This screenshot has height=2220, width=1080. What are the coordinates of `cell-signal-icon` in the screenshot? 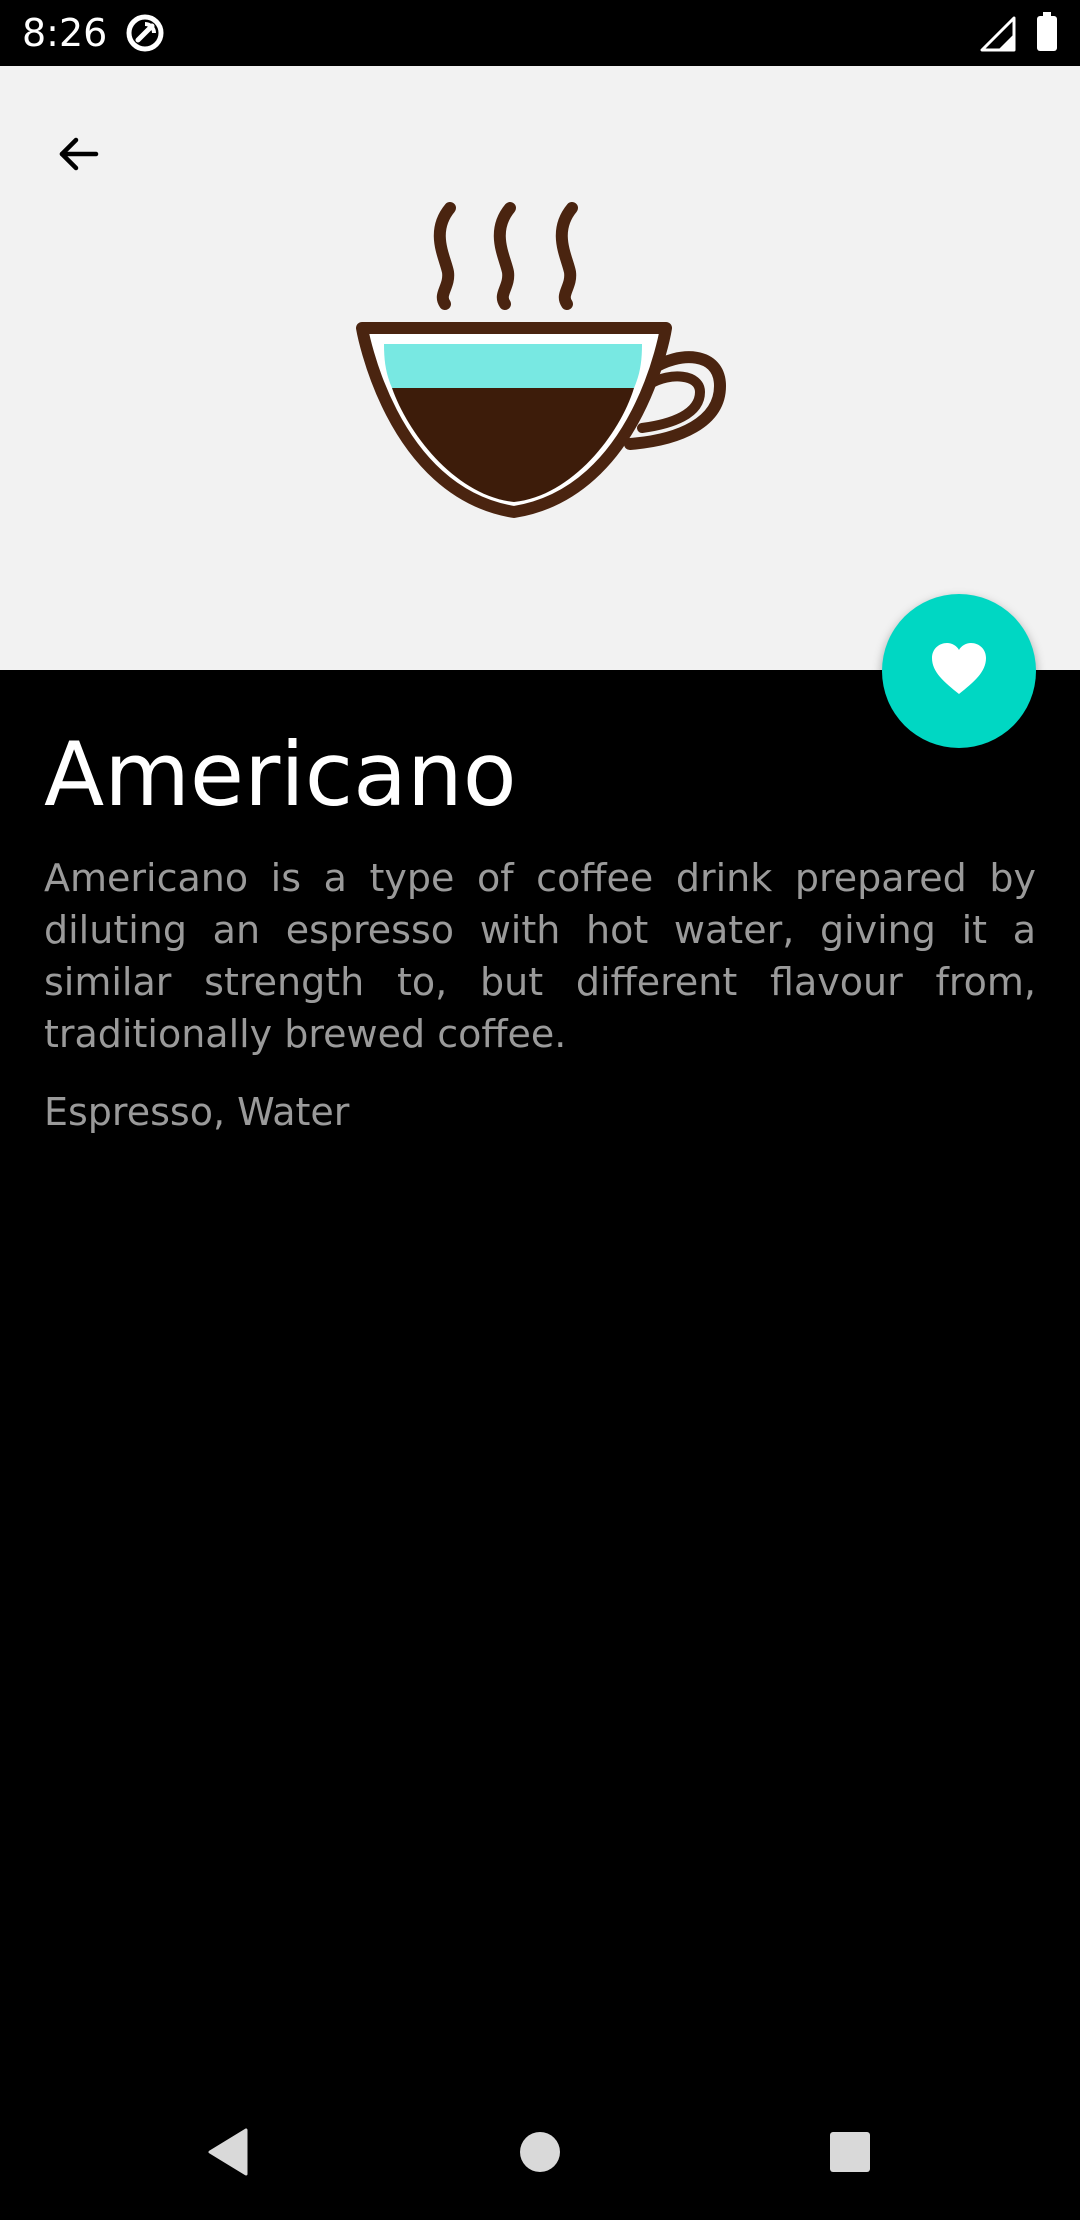 It's located at (998, 34).